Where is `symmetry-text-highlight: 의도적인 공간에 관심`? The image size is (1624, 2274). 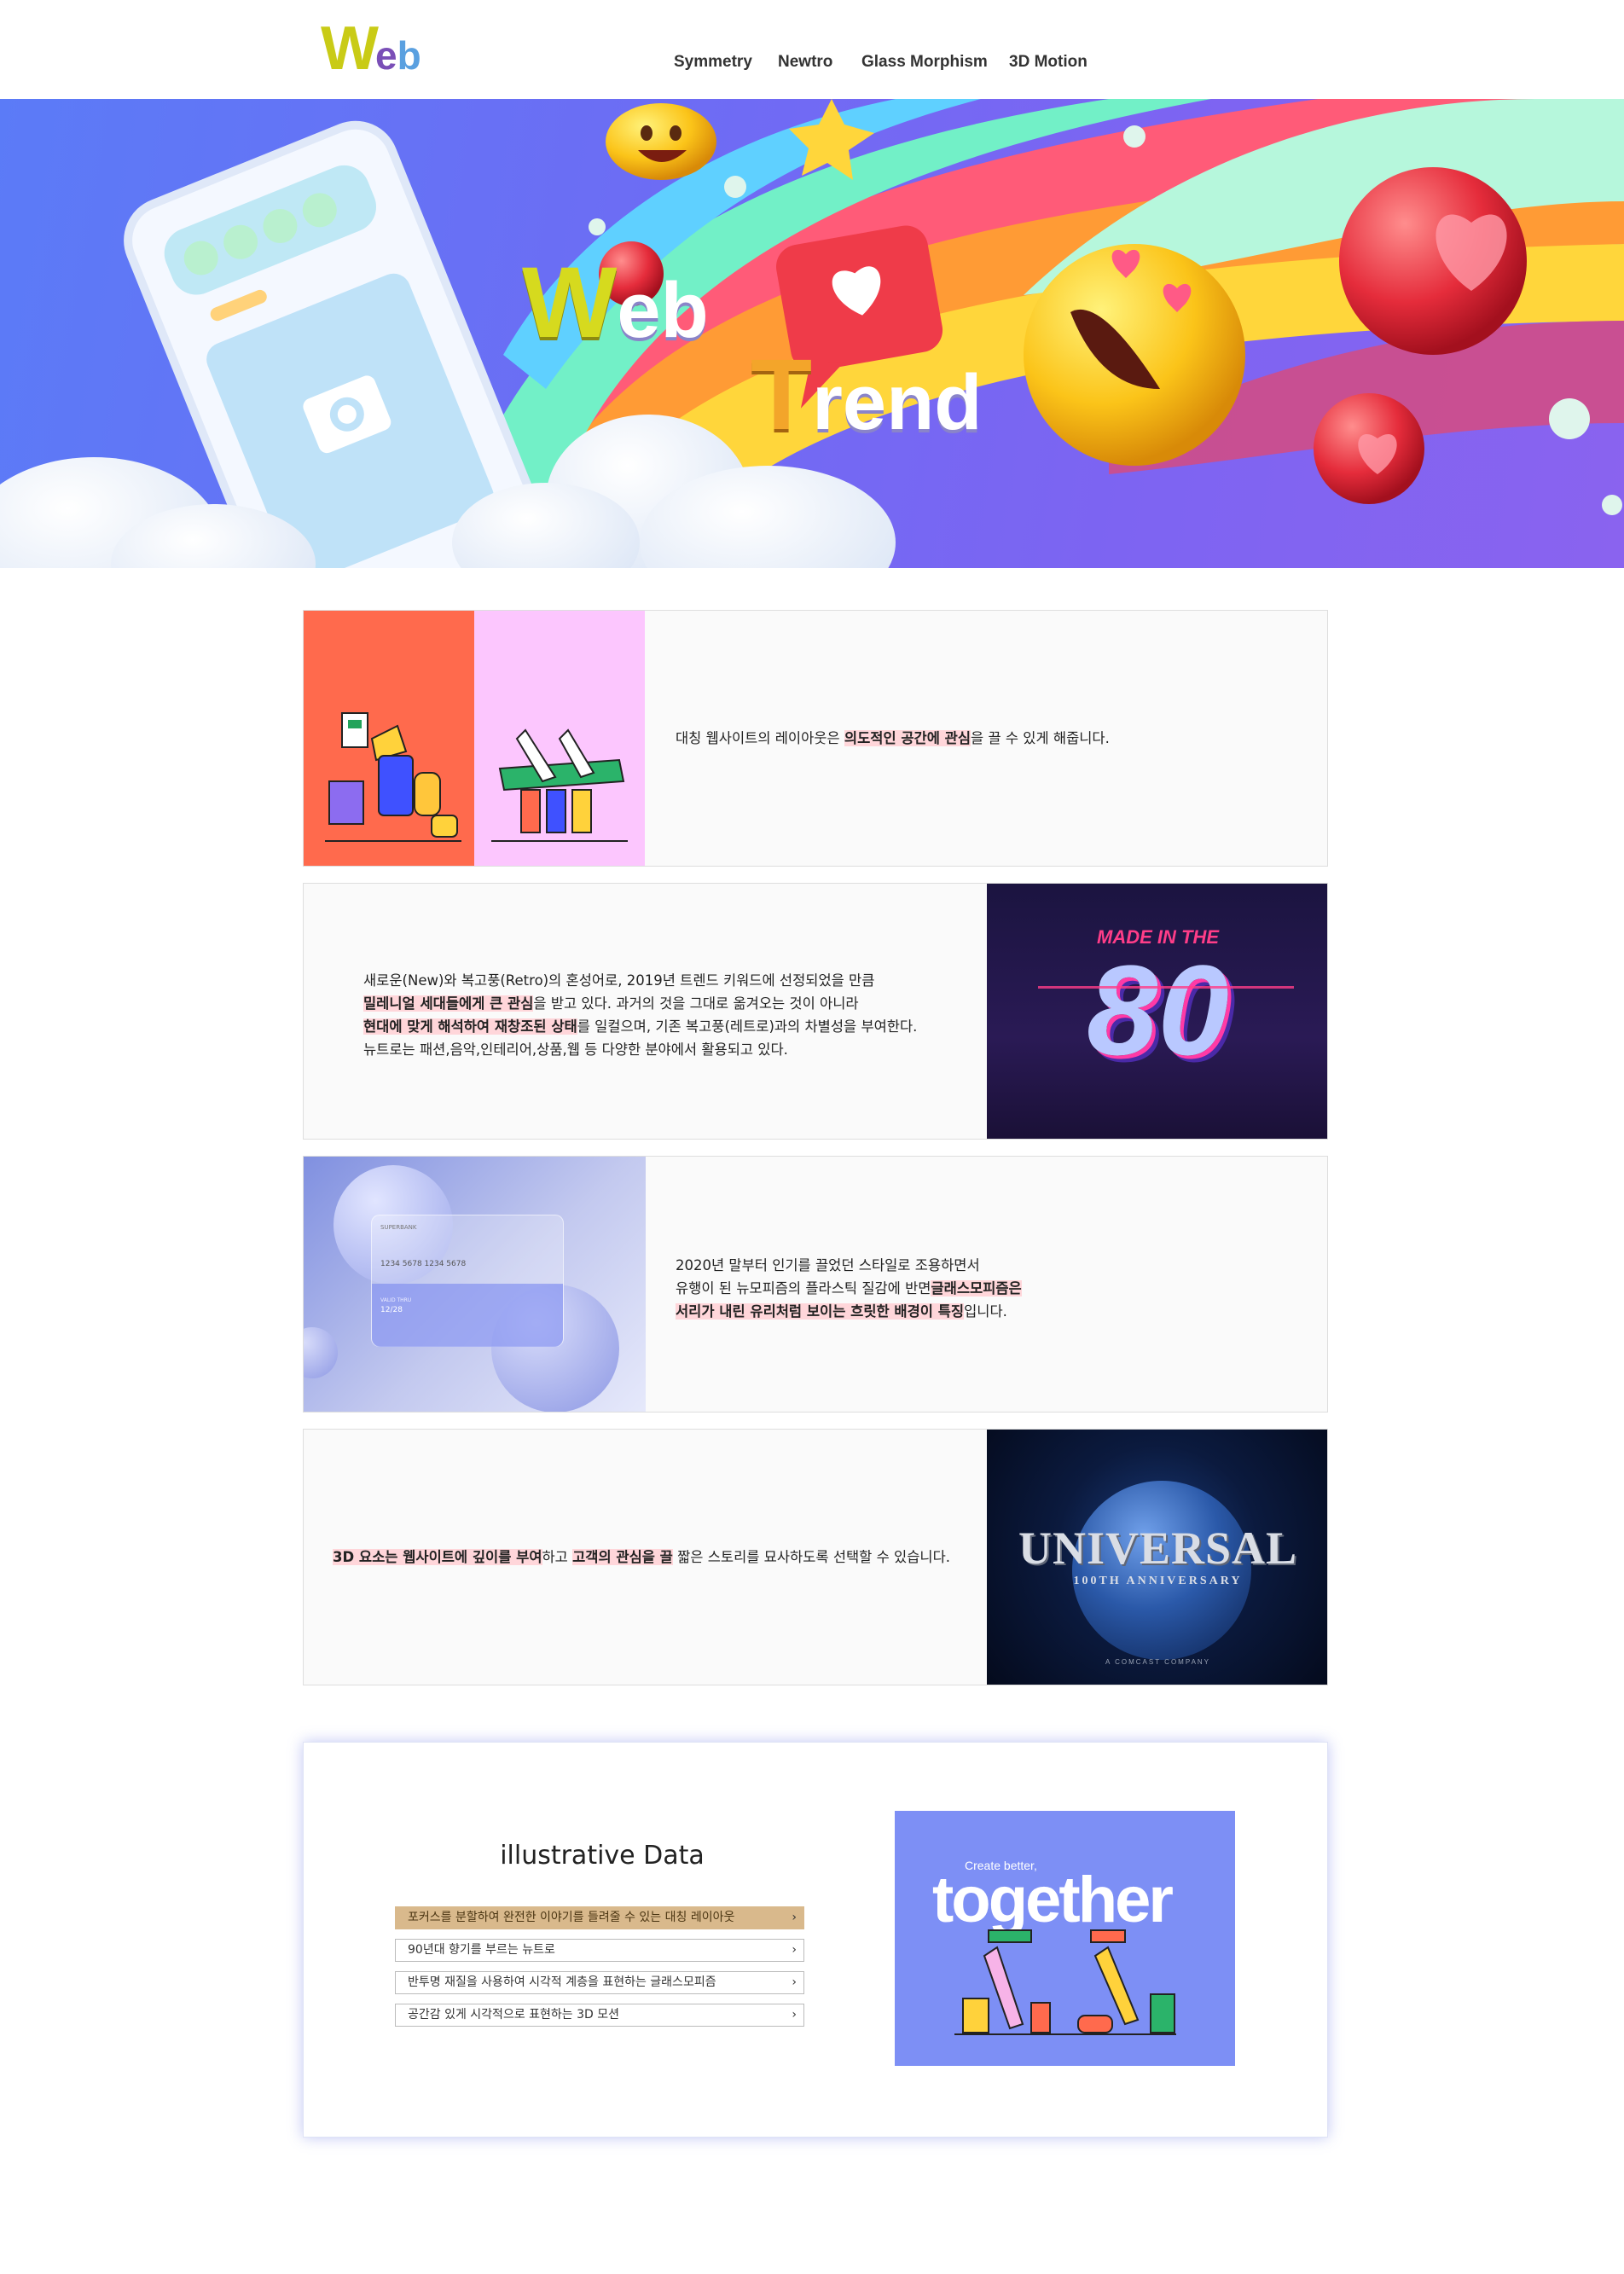
symmetry-text-highlight: 의도적인 공간에 관심 is located at coordinates (908, 738).